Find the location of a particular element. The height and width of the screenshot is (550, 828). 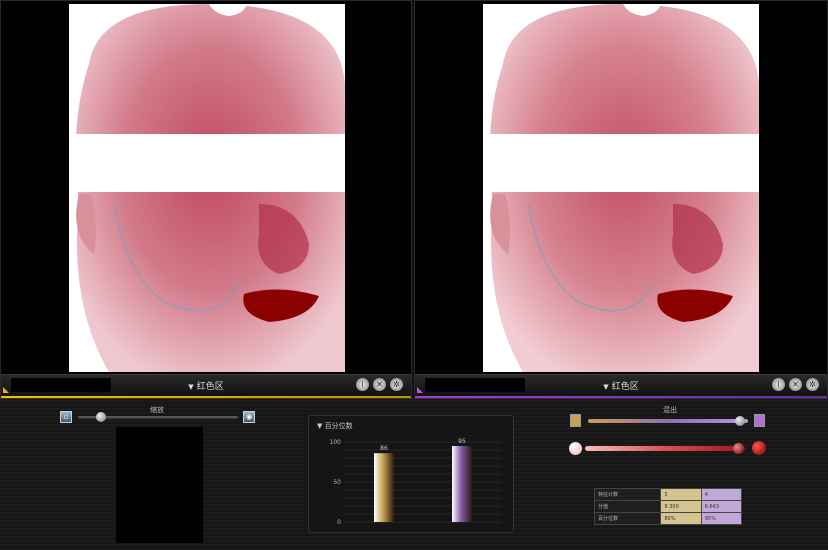

blend-slider-track is located at coordinates (668, 421).